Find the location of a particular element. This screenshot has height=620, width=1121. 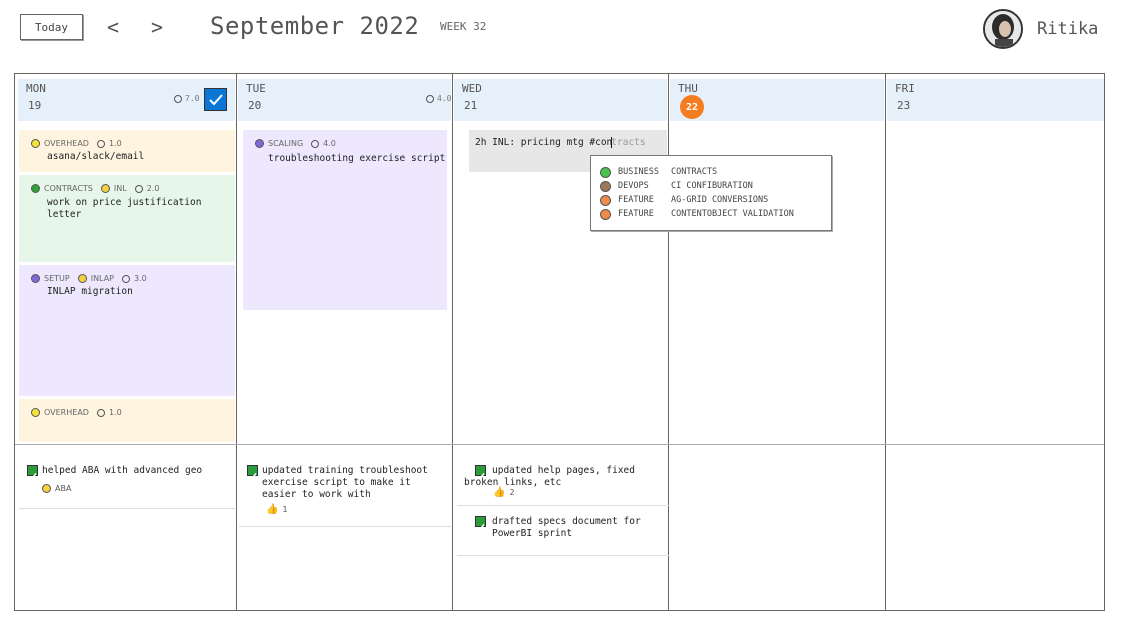

section-divider is located at coordinates (559, 444).